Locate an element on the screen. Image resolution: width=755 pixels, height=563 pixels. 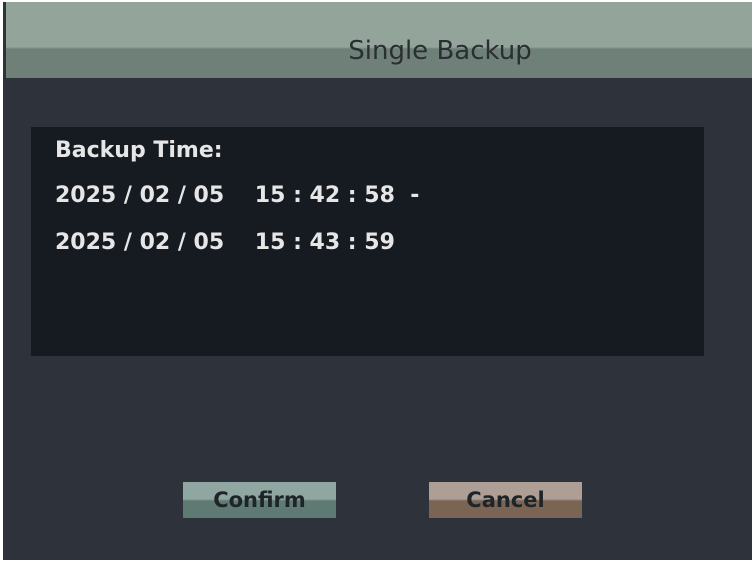
backup-start-time: 2025 / 02 / 05 15 : 42 : 58 - is located at coordinates (237, 195).